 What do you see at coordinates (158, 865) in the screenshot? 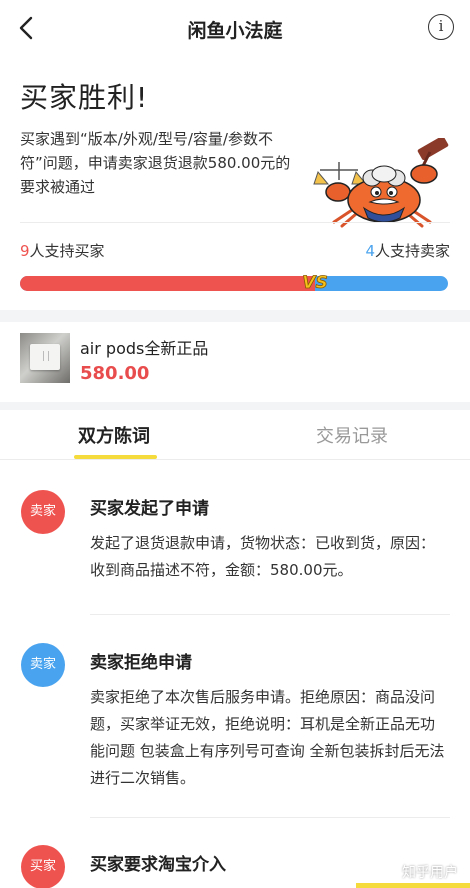
I see `entry-title: 买家要求淘宝介入` at bounding box center [158, 865].